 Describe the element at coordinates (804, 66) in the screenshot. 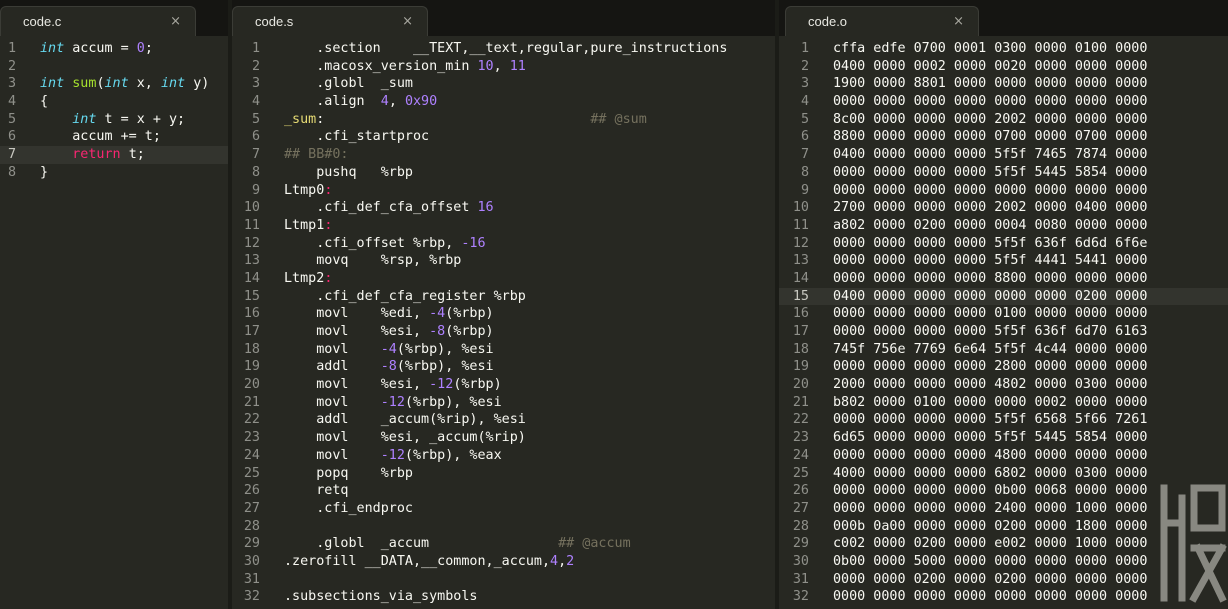

I see `line-number: 2` at that location.